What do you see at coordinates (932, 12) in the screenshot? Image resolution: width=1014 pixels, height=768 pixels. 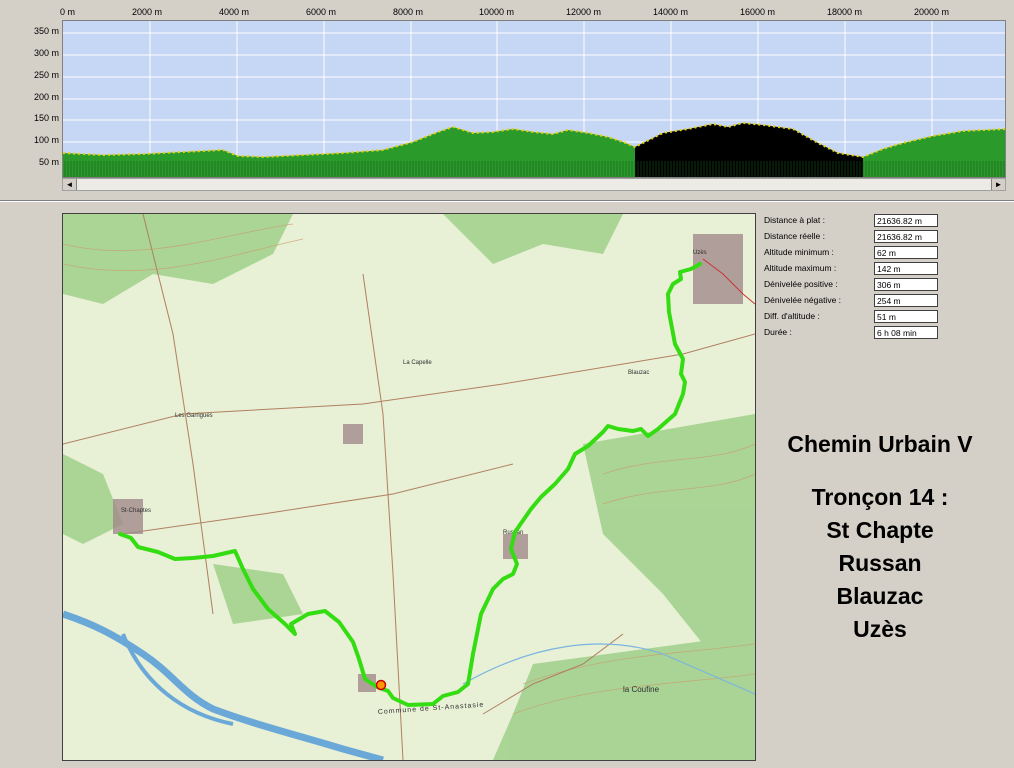 I see `x-tick: 20000 m` at bounding box center [932, 12].